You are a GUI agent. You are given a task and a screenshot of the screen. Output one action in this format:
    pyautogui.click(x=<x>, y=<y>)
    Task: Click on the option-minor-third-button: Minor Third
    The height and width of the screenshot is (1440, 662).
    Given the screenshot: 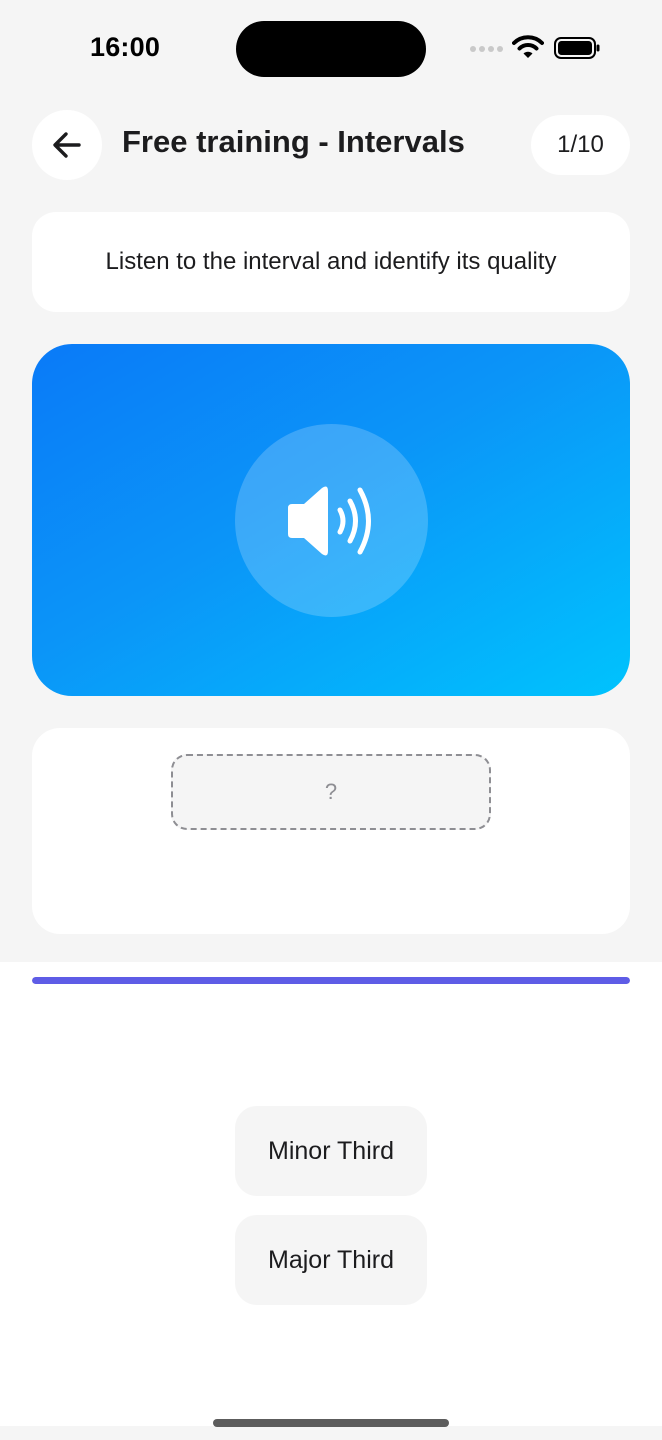 What is the action you would take?
    pyautogui.click(x=331, y=1151)
    